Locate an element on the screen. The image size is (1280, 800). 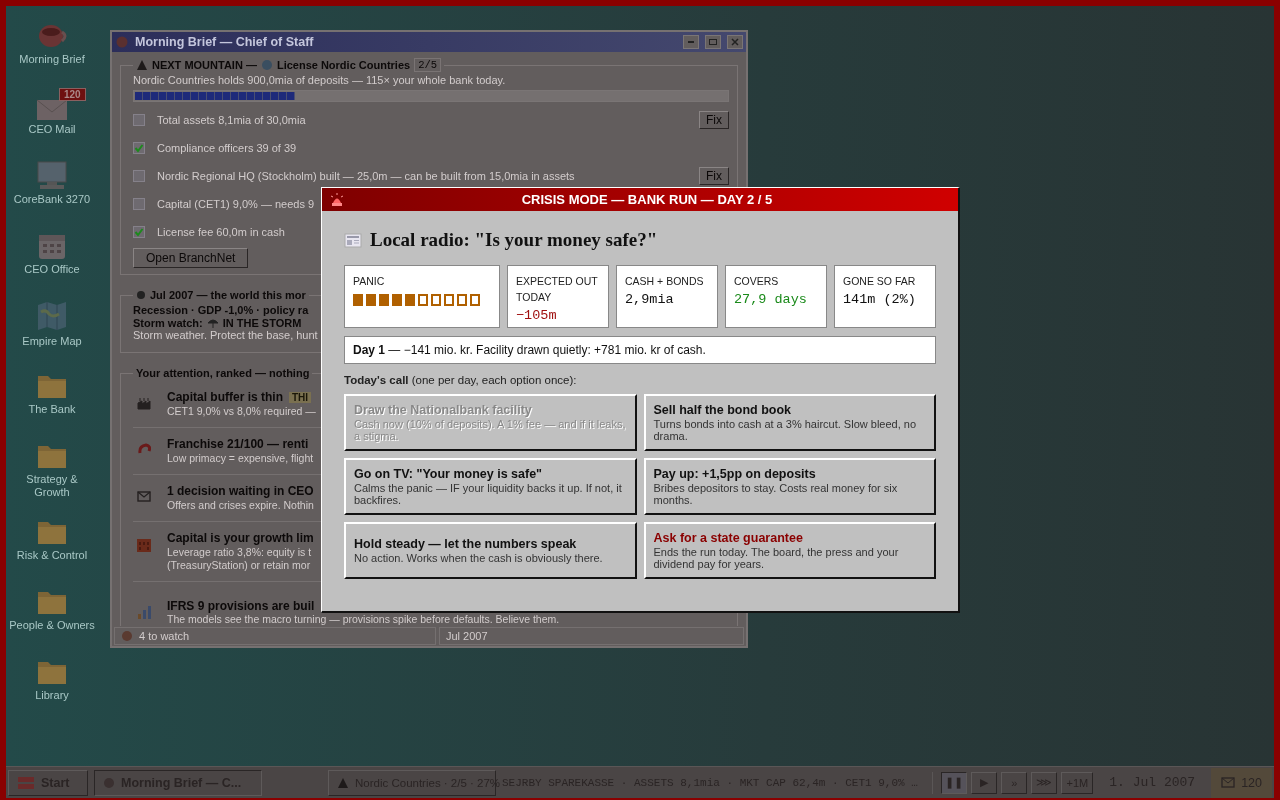
alert-title: Capital buffer is thin is located at coordinates (225, 397).